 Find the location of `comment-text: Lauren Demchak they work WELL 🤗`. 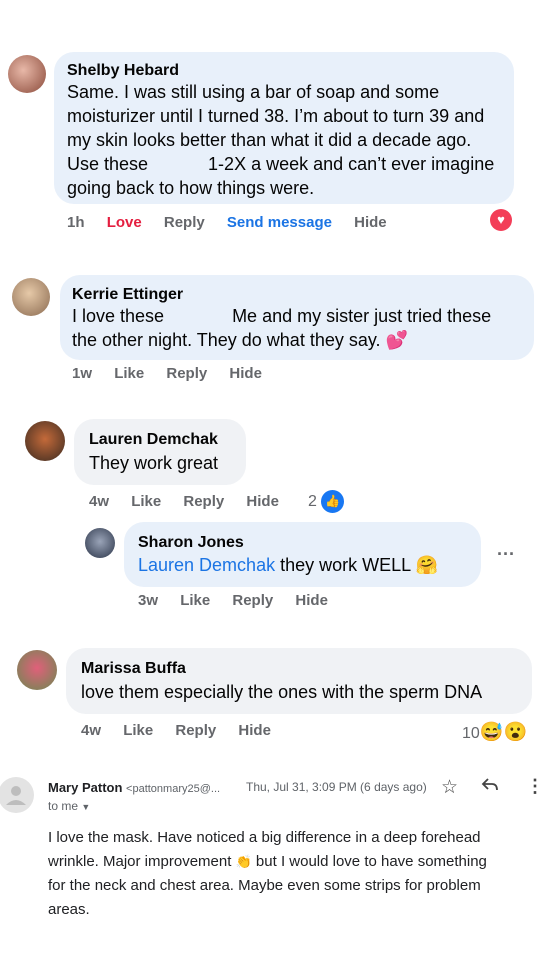

comment-text: Lauren Demchak they work WELL 🤗 is located at coordinates (288, 565).